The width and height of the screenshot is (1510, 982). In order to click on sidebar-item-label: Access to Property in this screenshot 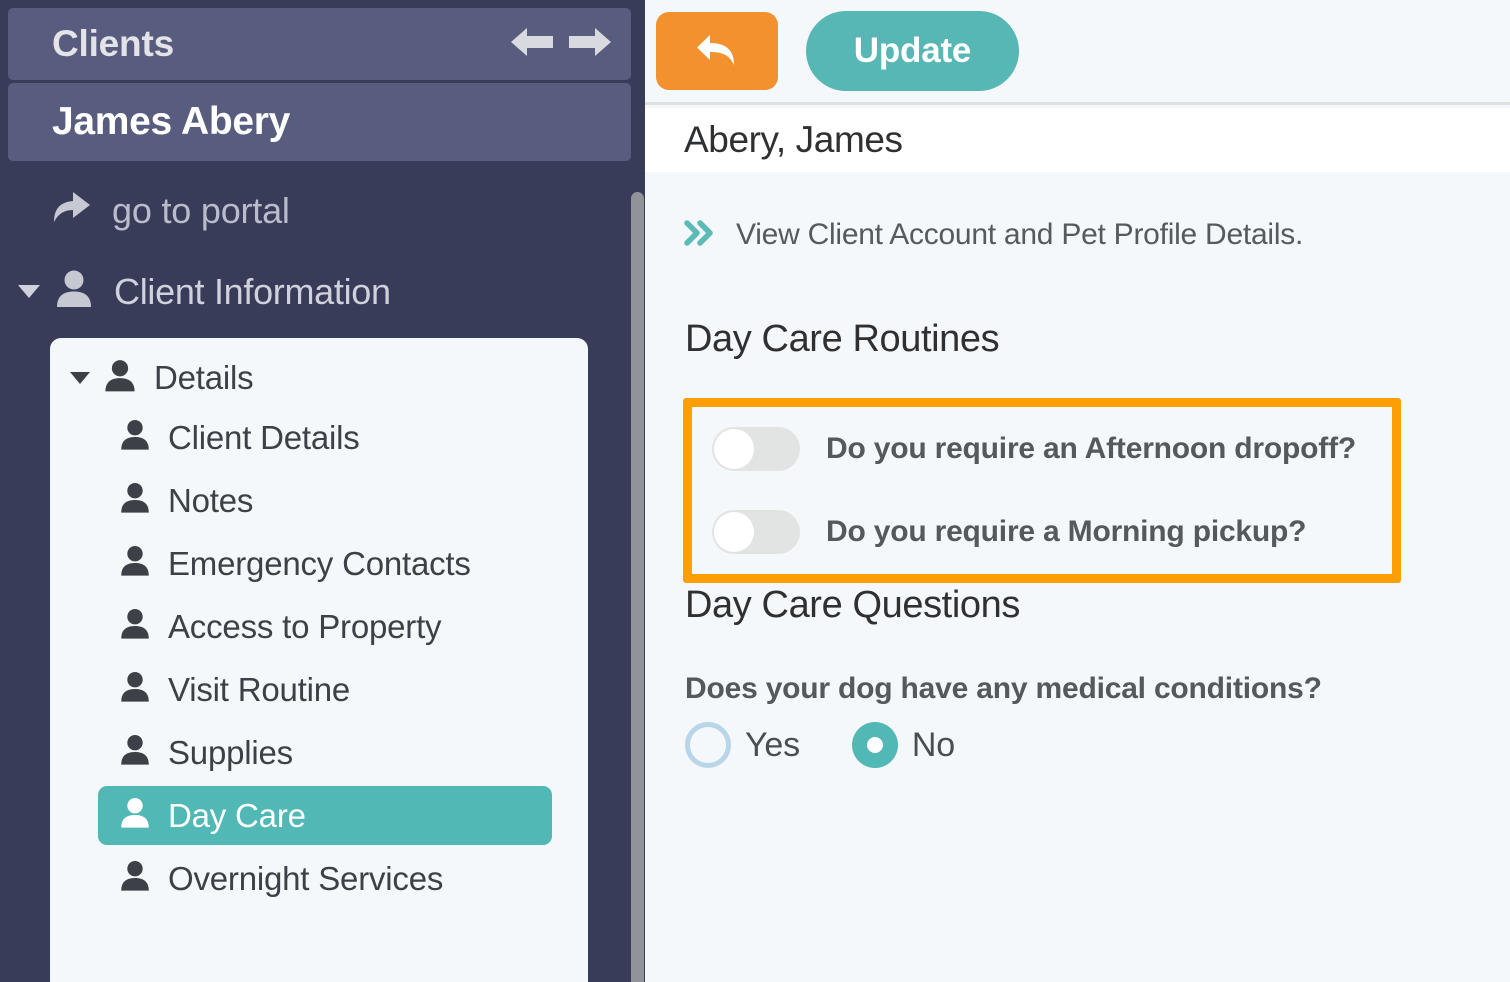, I will do `click(305, 626)`.